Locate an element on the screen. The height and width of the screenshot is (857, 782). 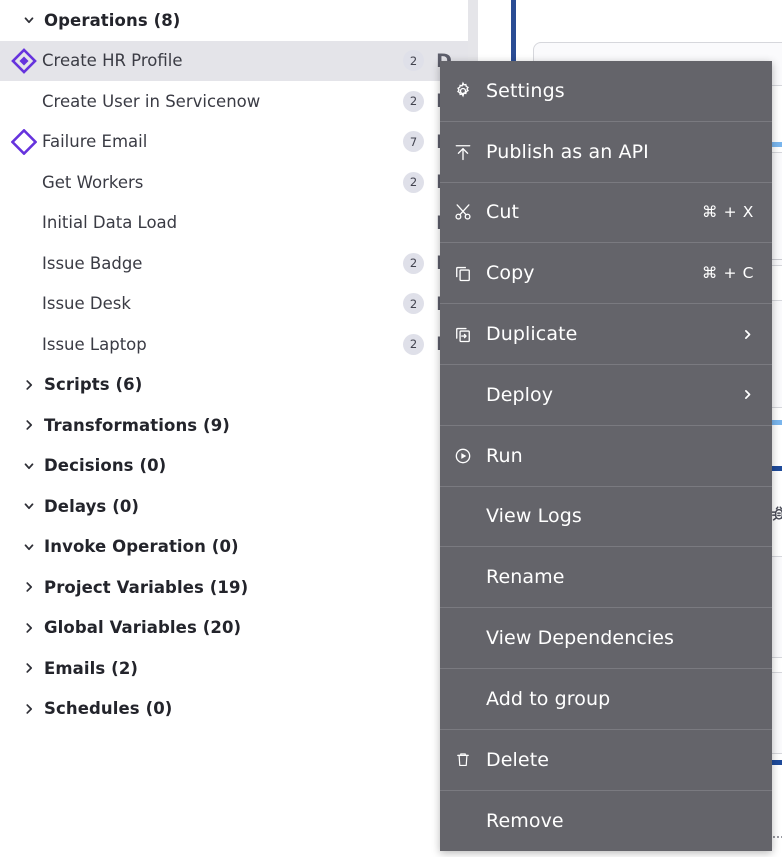
context-menu-item-copy: Copy ⌘ + C is located at coordinates (606, 274).